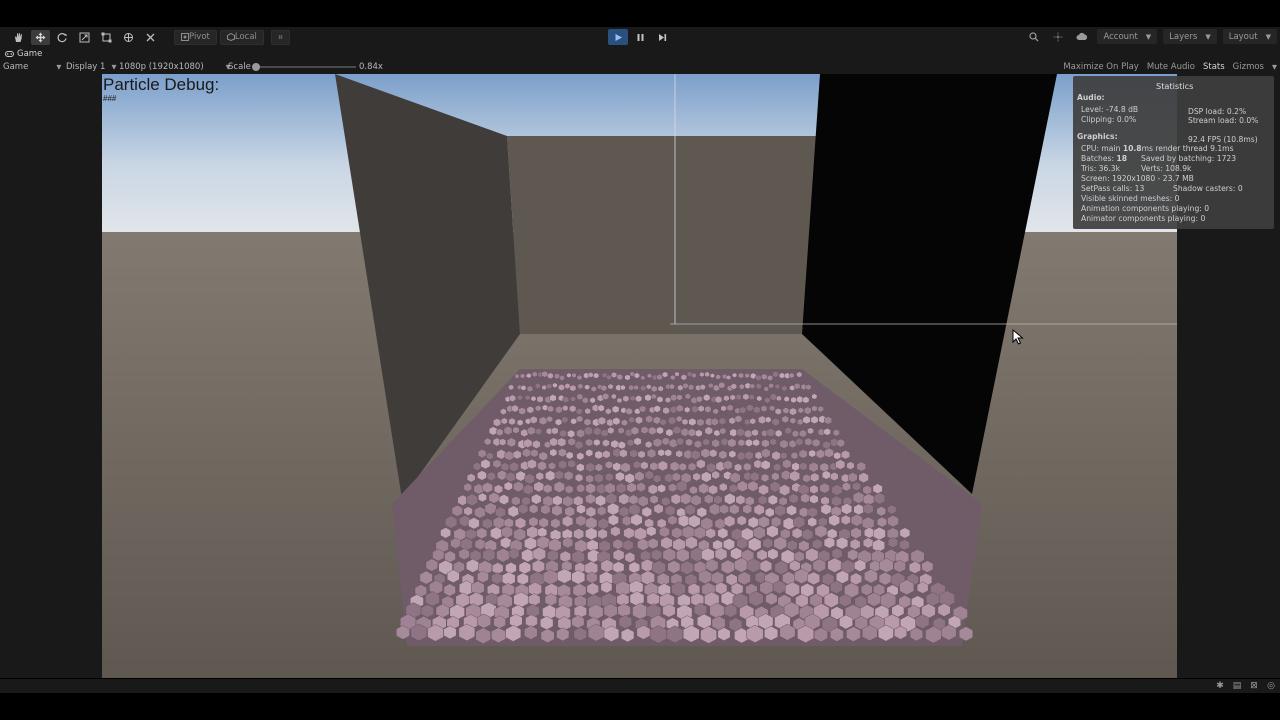  I want to click on resolution-dropdown: 1080p (1920x1080) ▼, so click(175, 67).